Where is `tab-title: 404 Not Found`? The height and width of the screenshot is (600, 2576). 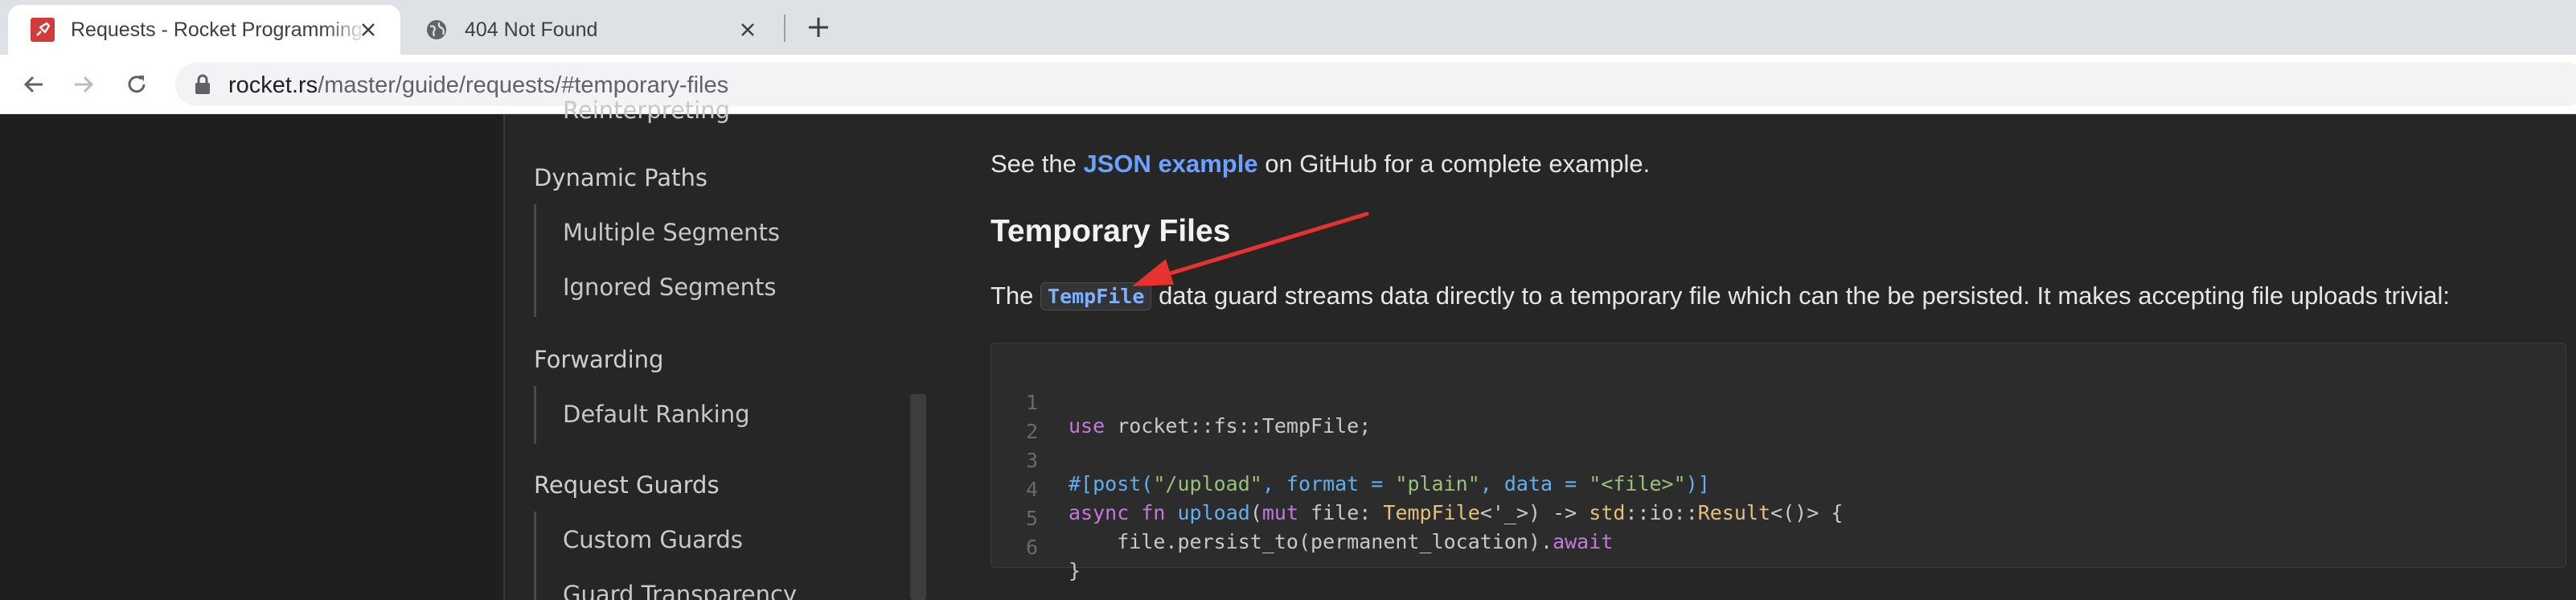
tab-title: 404 Not Found is located at coordinates (531, 29).